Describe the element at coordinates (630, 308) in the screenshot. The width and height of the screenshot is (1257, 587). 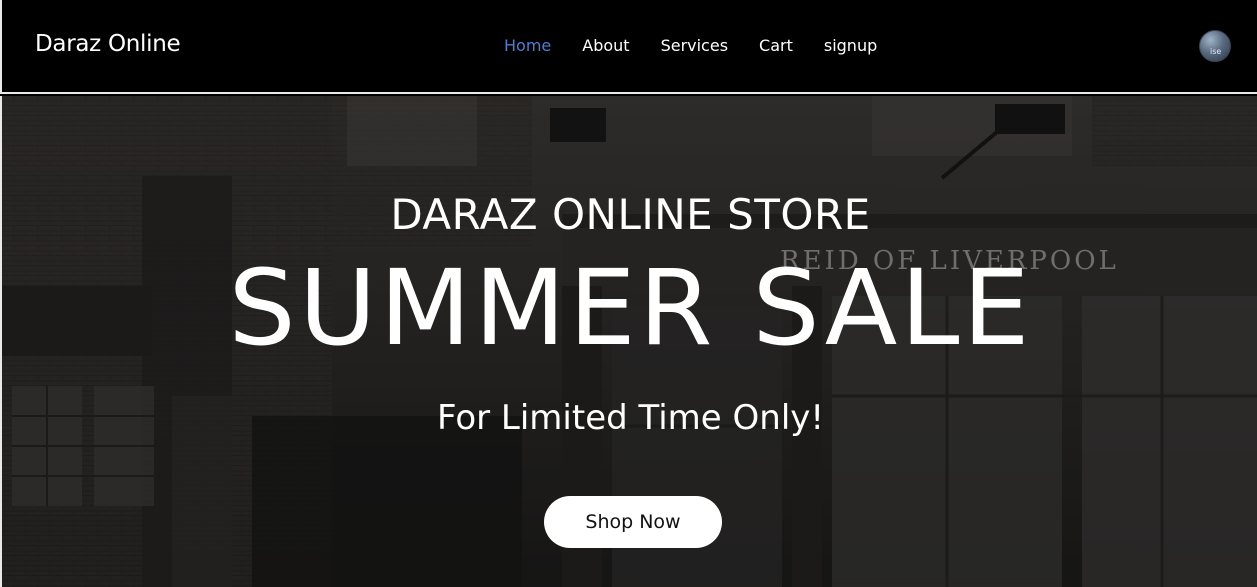
I see `sale-headline: SUMMER SALE` at that location.